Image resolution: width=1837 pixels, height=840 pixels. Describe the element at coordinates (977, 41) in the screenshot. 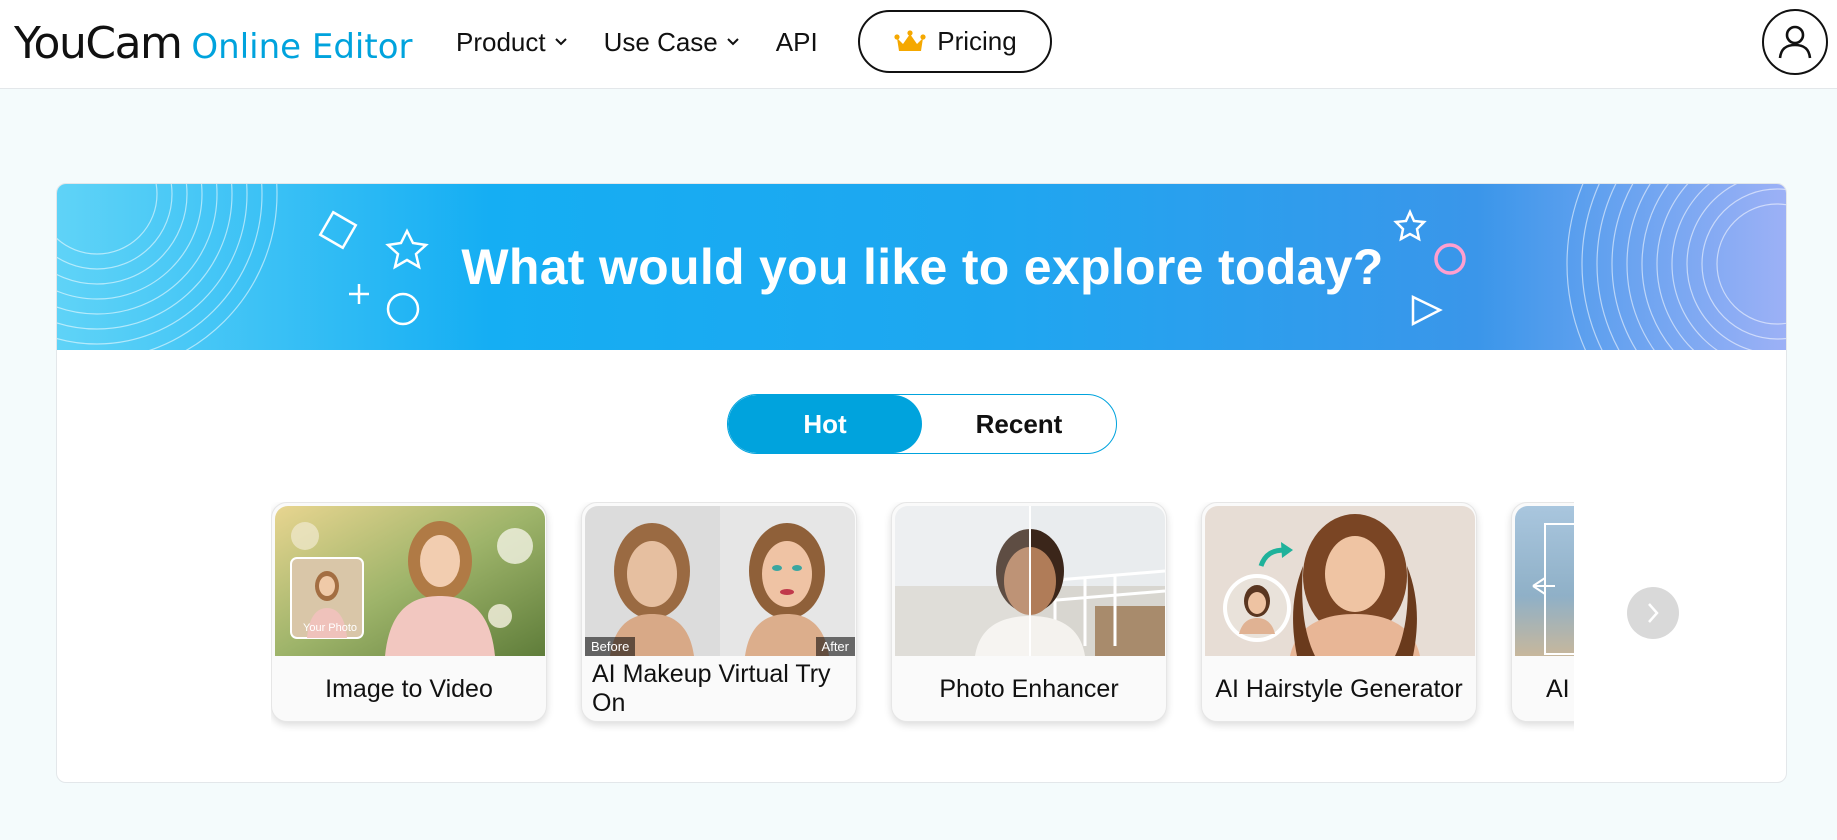

I see `pricing-label: Pricing` at that location.